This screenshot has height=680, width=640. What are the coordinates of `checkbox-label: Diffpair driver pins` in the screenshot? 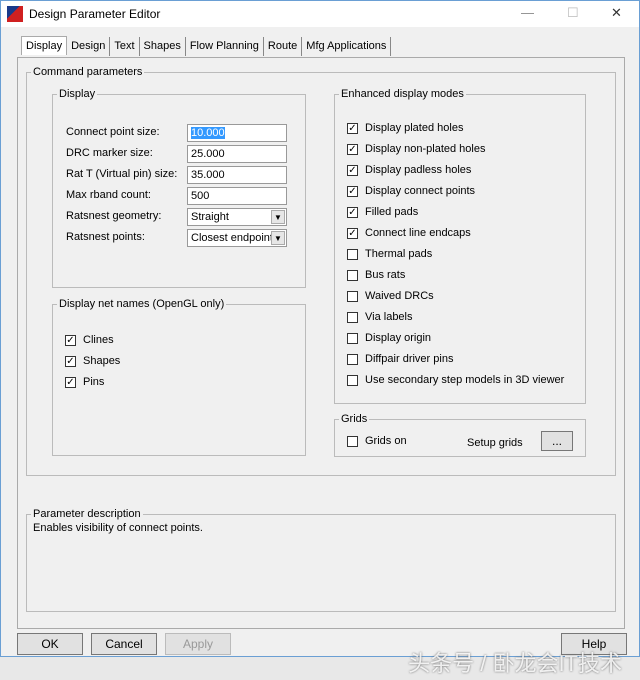 It's located at (409, 359).